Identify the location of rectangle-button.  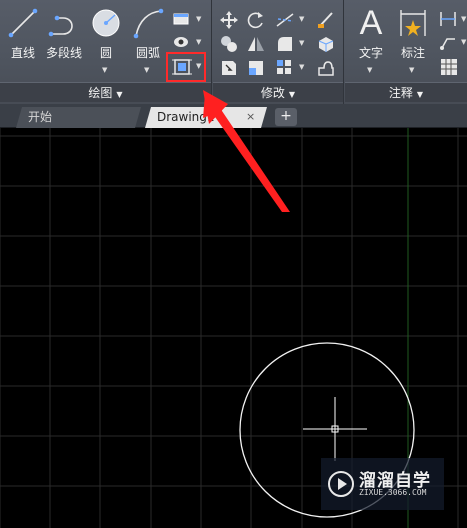
(183, 20).